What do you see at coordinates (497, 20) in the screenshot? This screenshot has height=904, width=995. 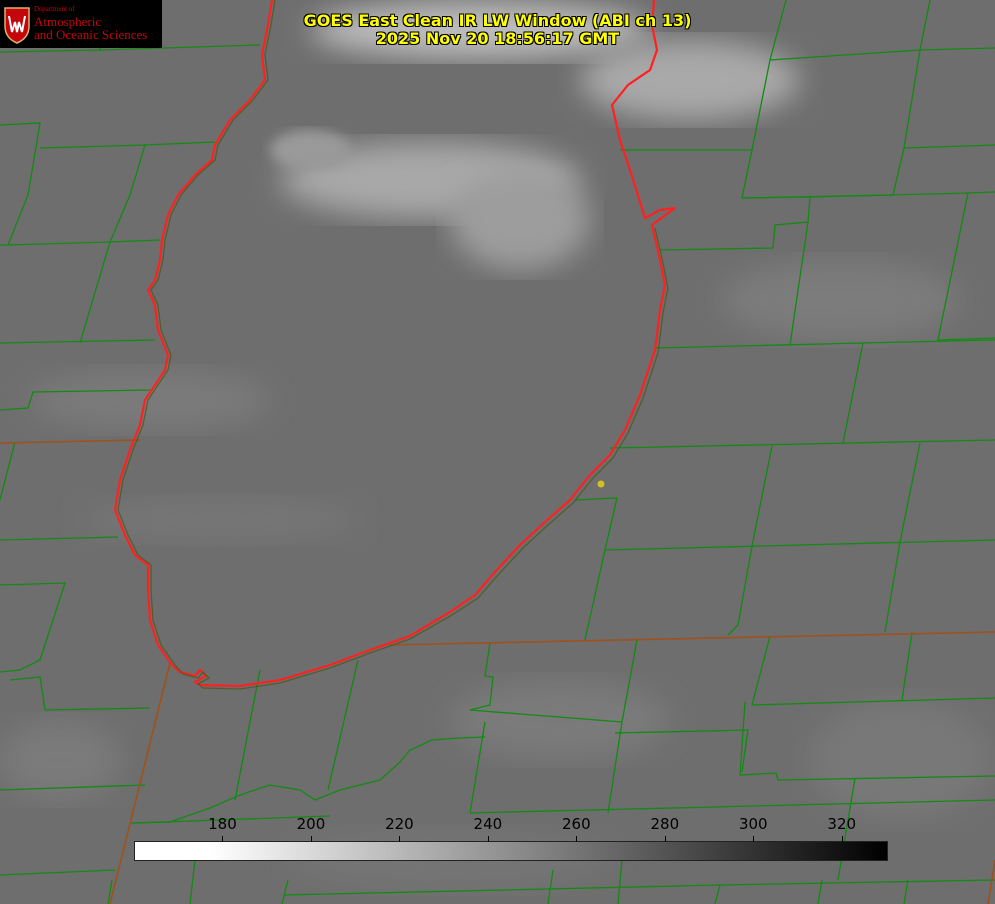 I see `title-product: GOES East Clean IR LW Window (ABI ch 13)` at bounding box center [497, 20].